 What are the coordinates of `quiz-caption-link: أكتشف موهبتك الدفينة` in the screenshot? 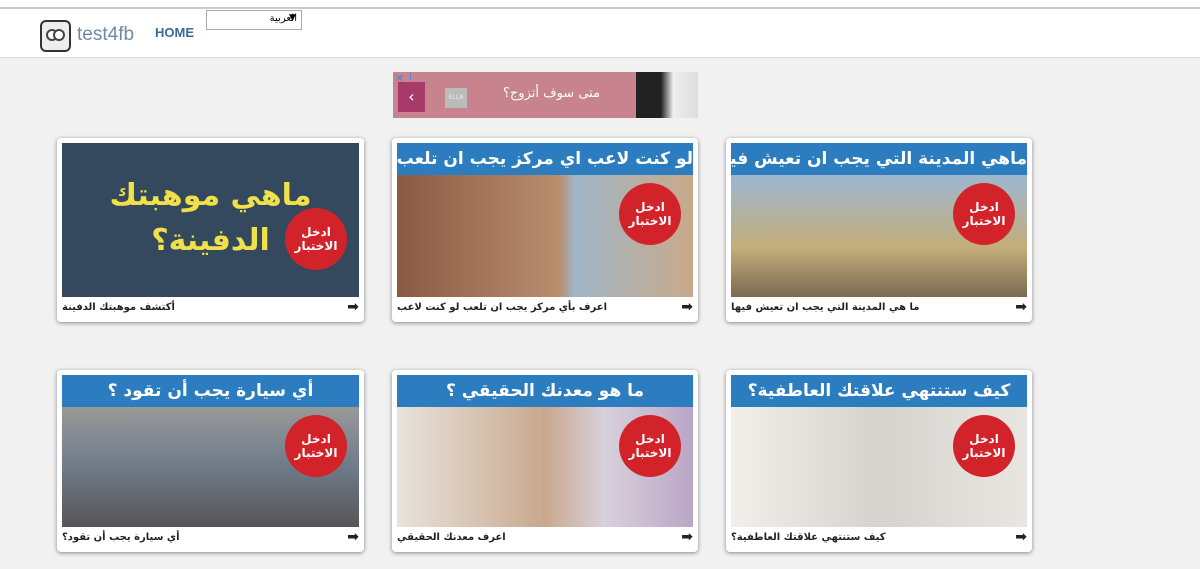 It's located at (118, 307).